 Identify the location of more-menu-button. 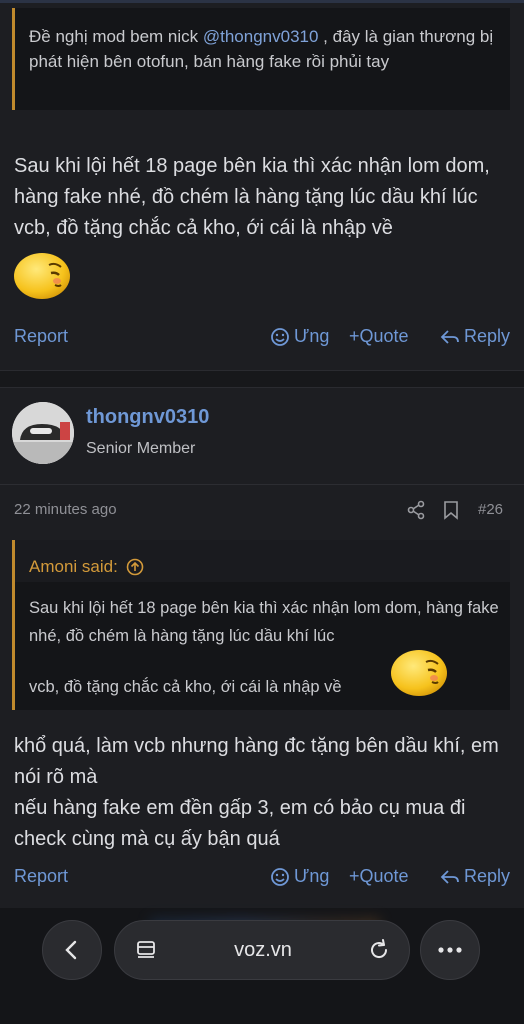
(450, 950).